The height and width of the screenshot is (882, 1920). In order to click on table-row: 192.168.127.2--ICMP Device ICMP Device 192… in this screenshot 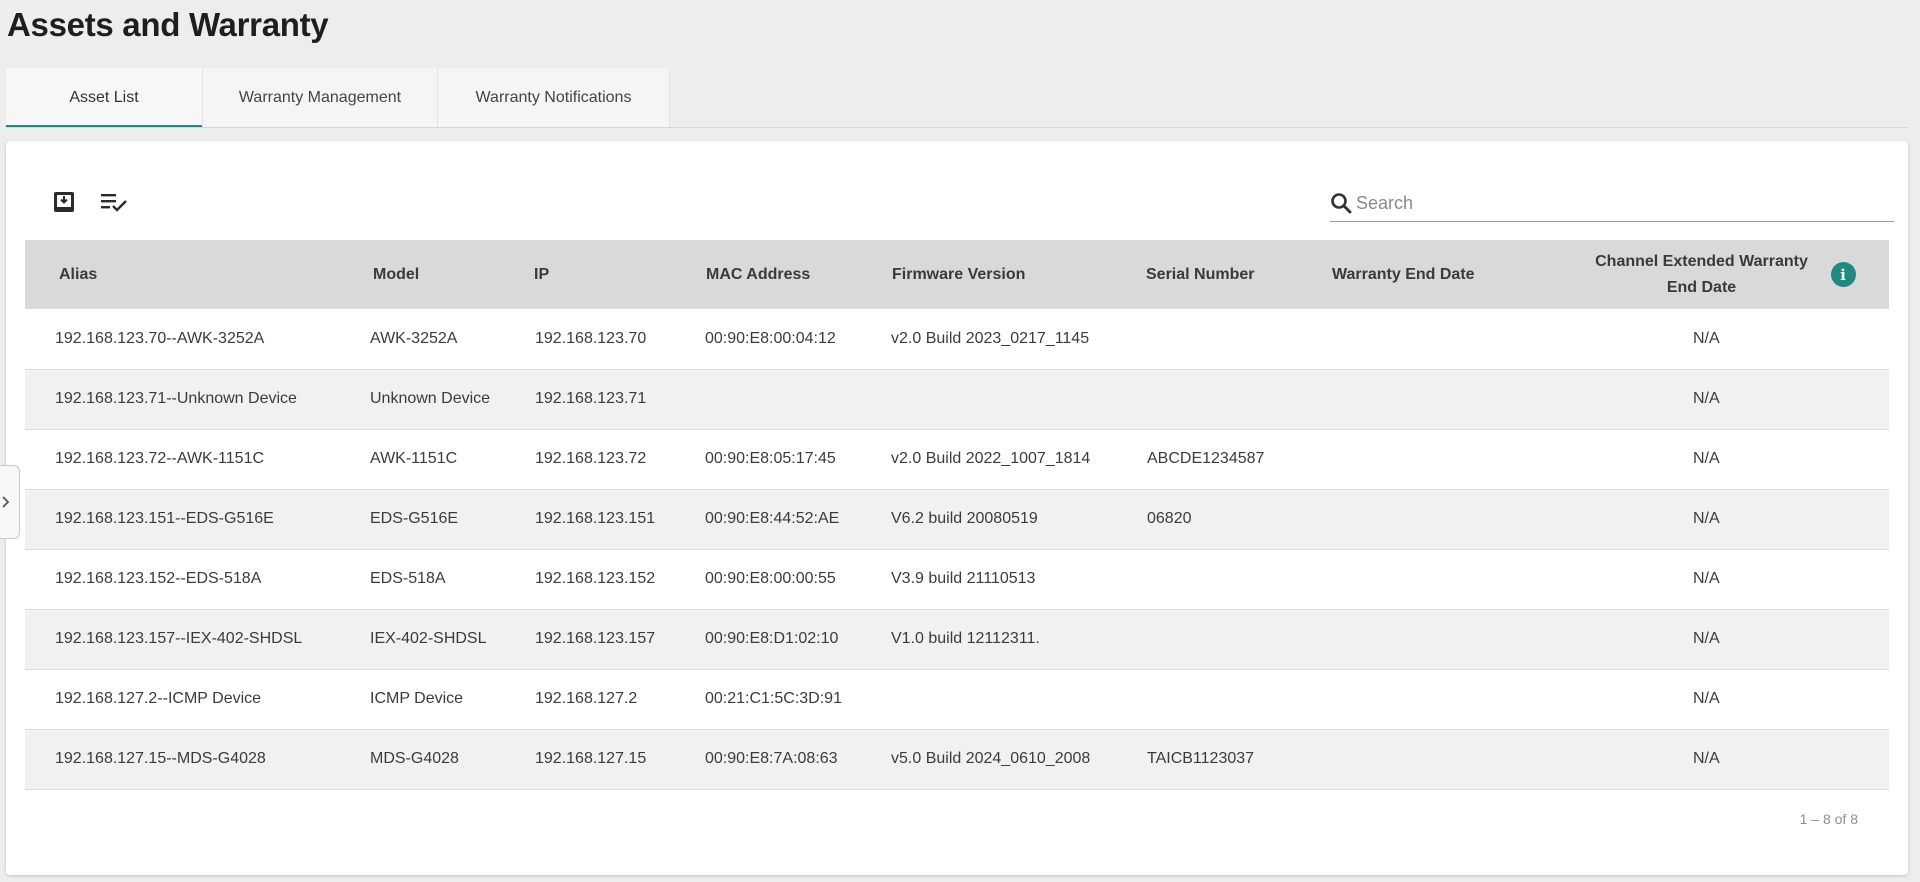, I will do `click(957, 699)`.